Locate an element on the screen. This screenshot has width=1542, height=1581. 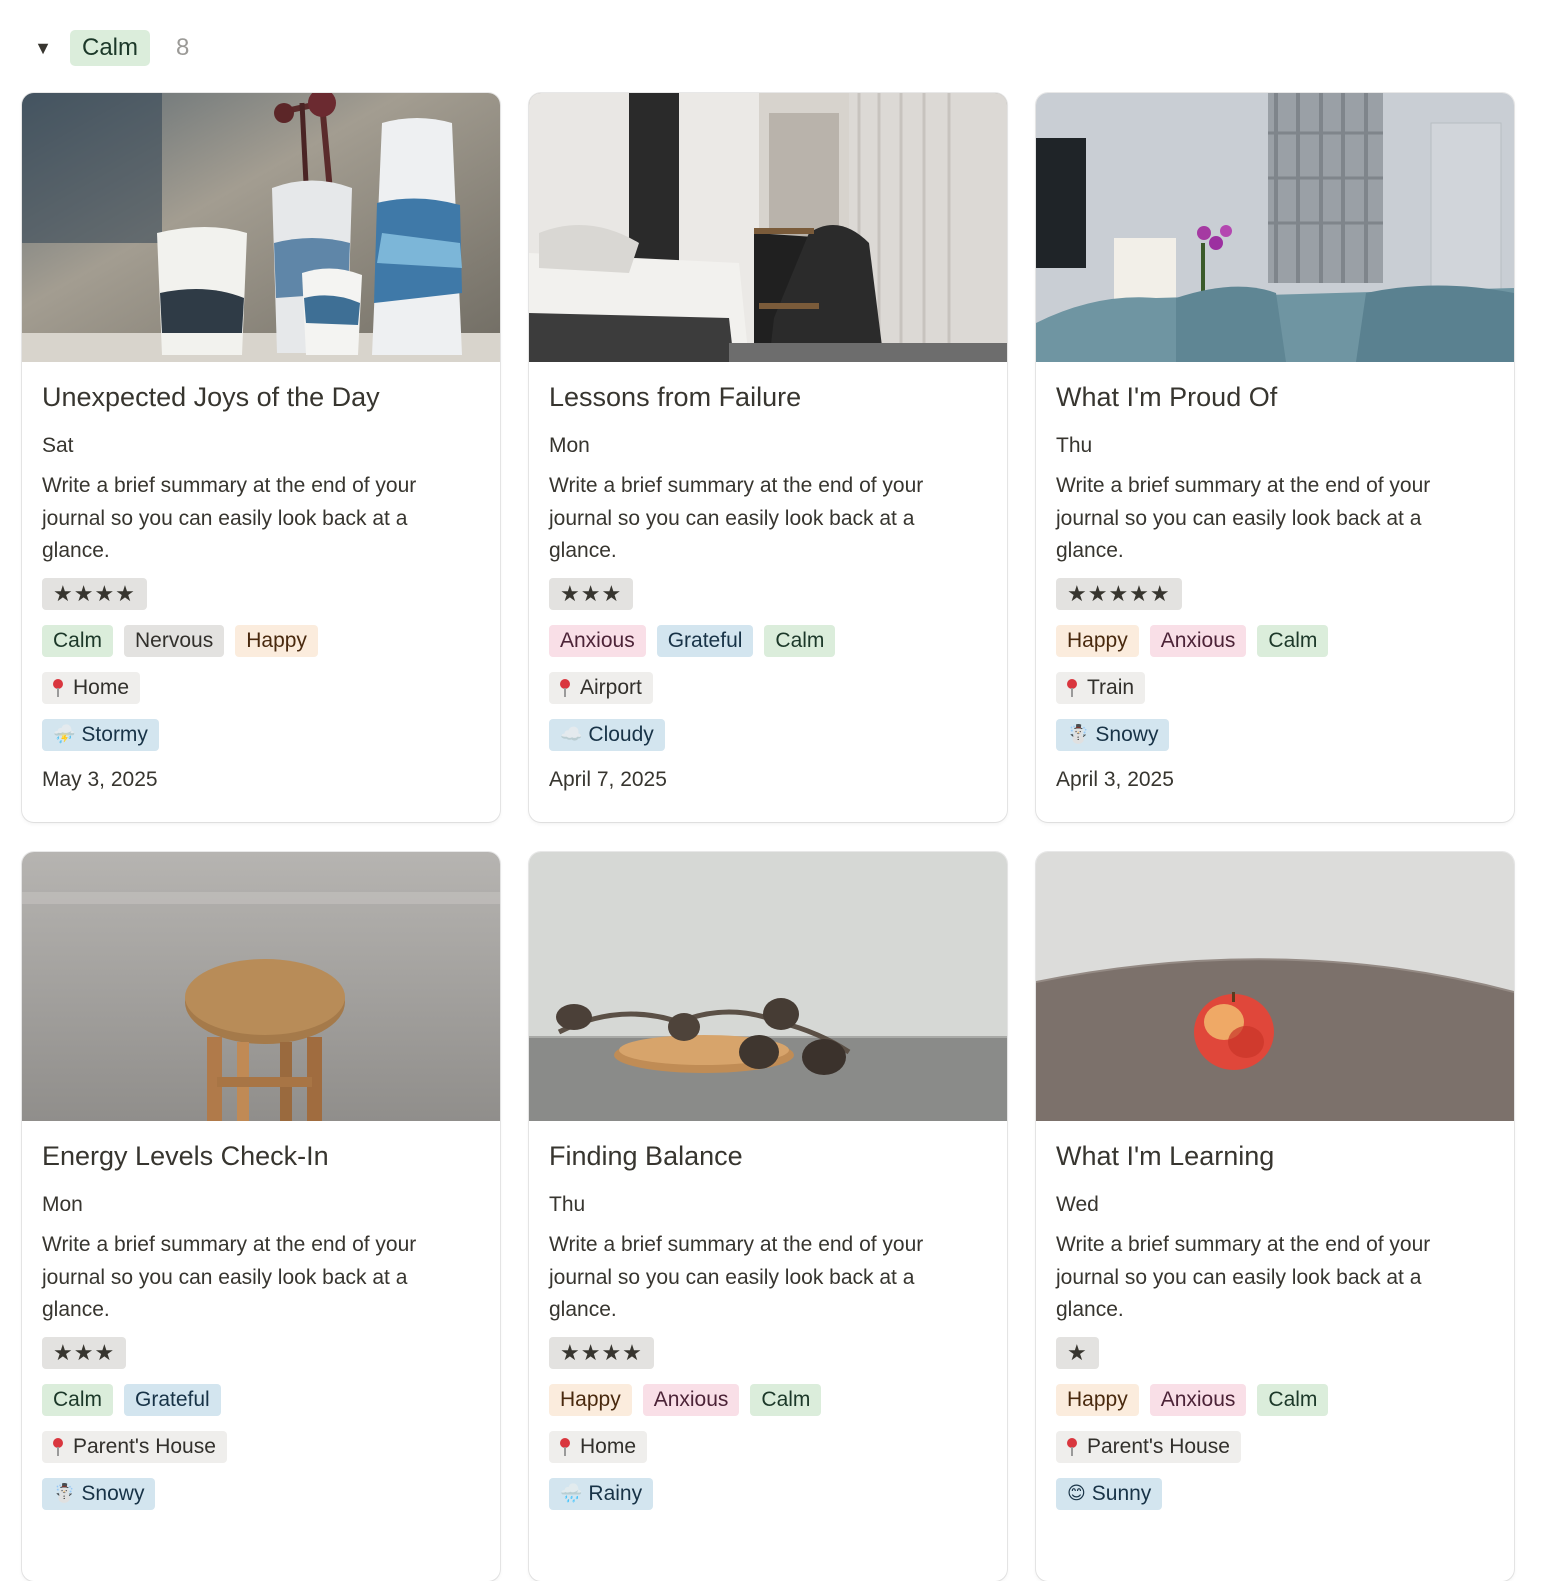
location-tag: Airport is located at coordinates (601, 687).